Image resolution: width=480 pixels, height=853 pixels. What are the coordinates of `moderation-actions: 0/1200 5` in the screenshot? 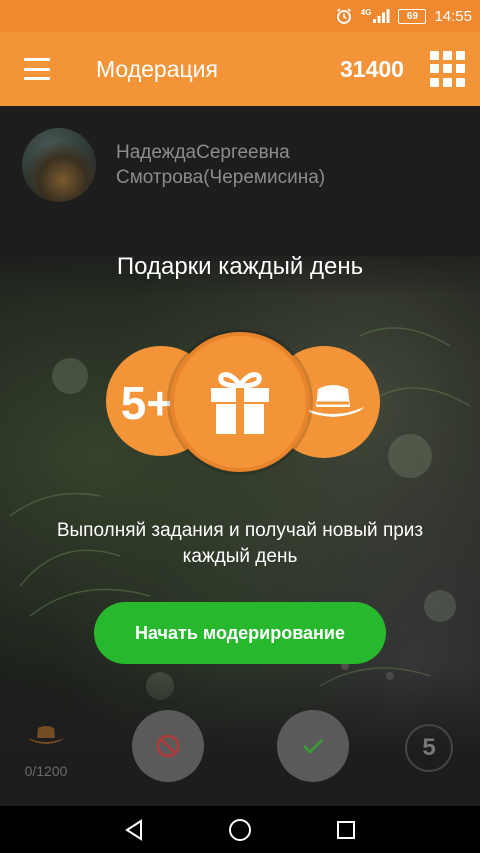 It's located at (240, 754).